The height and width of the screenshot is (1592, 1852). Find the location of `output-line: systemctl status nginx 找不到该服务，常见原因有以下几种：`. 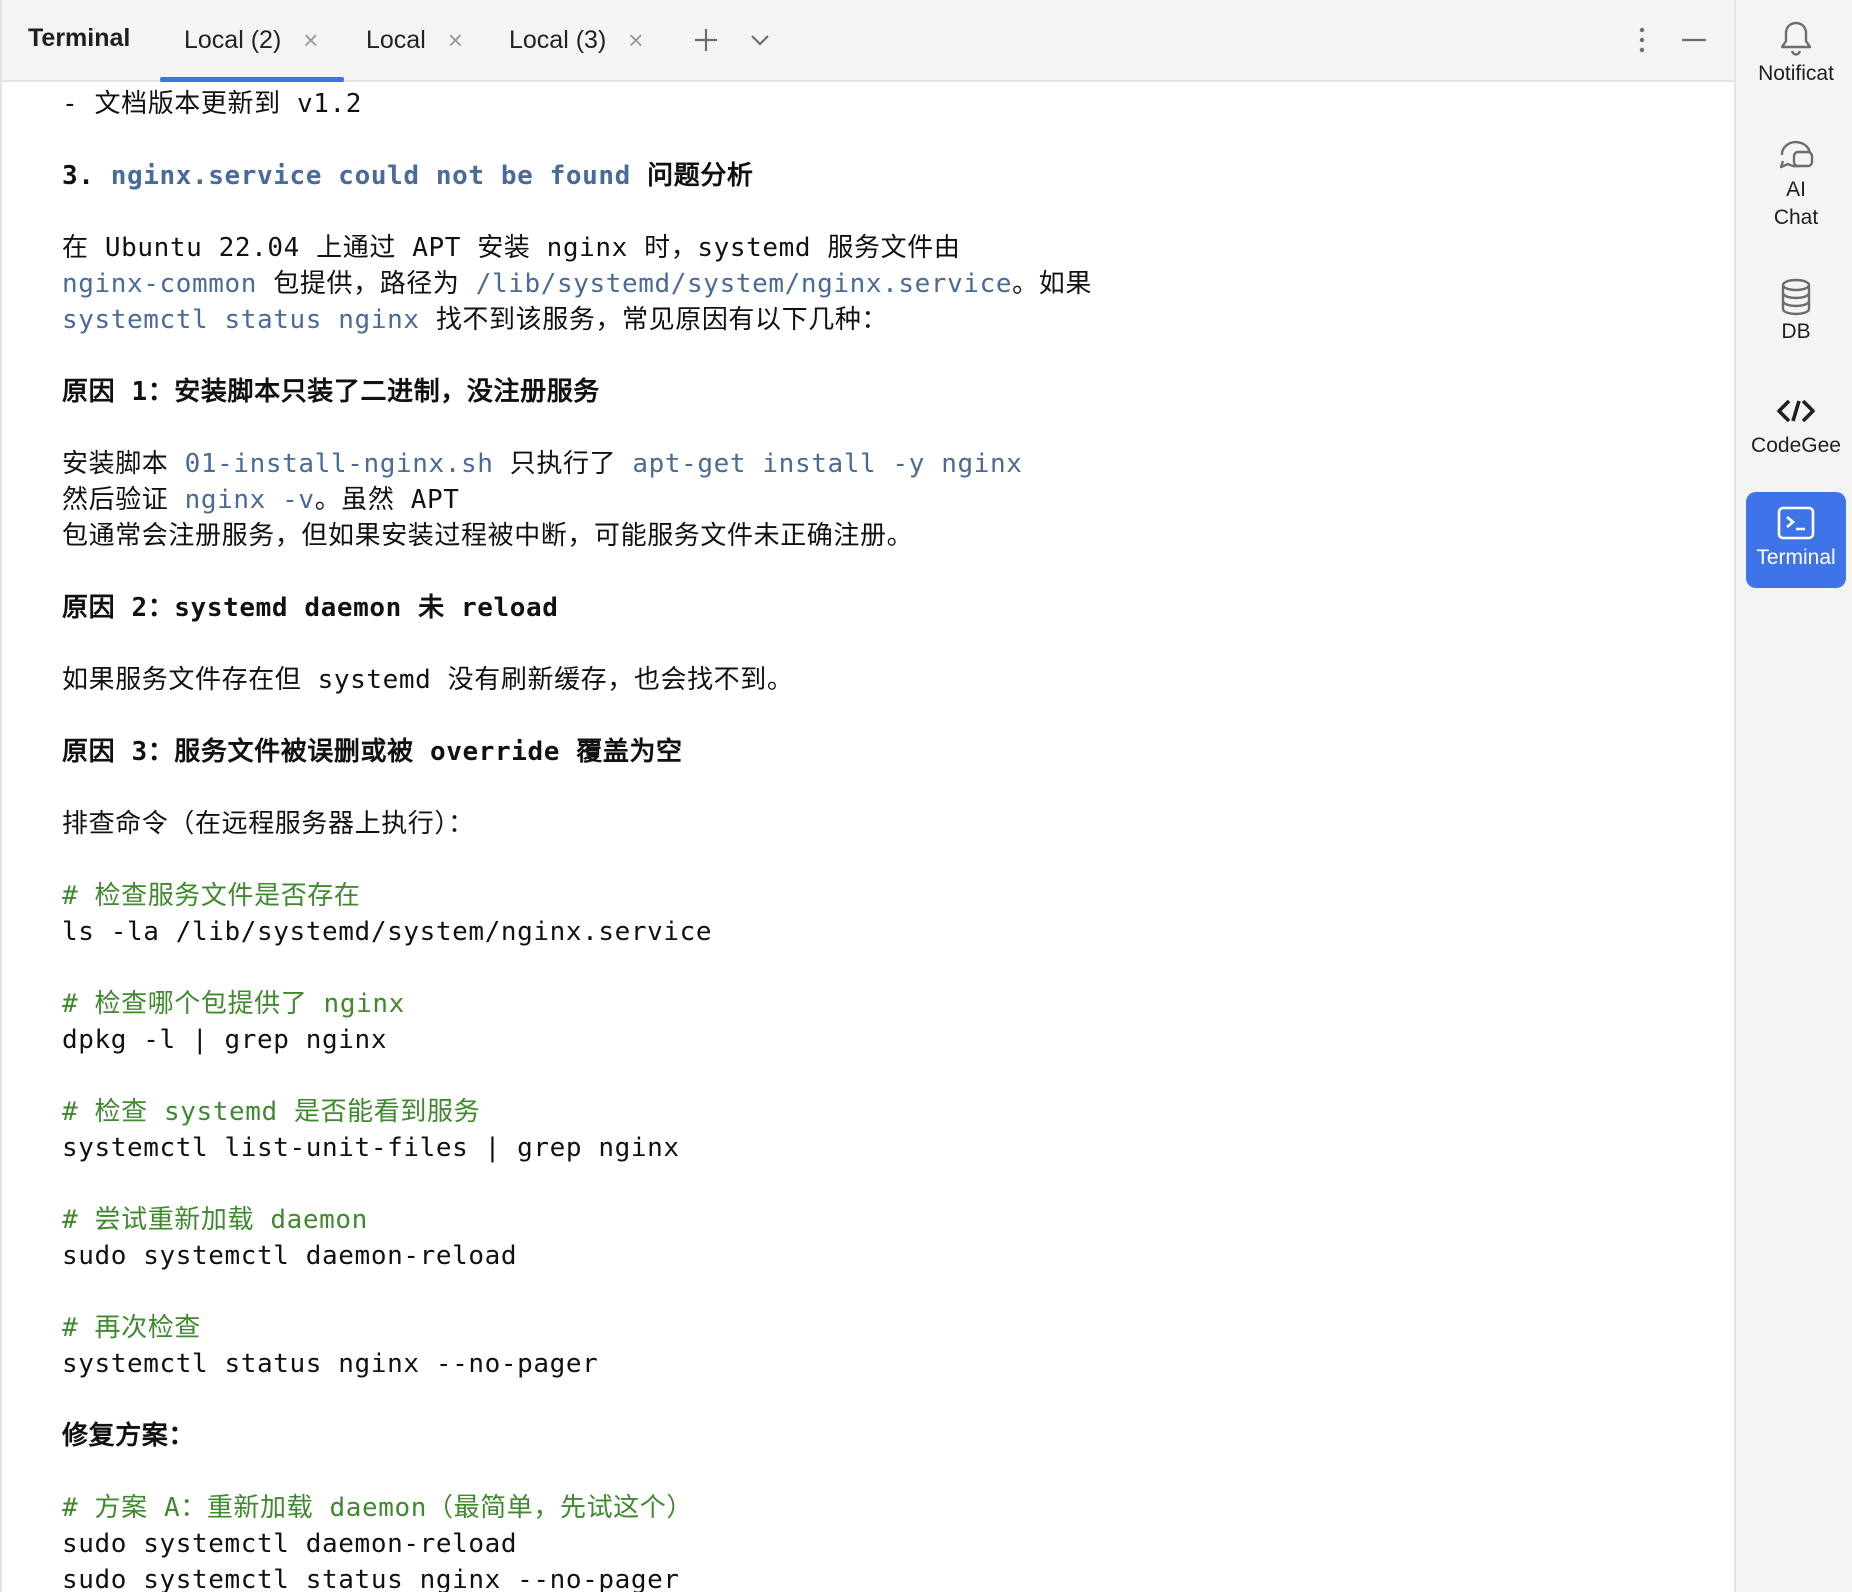

output-line: systemctl status nginx 找不到该服务，常见原因有以下几种： is located at coordinates (475, 320).